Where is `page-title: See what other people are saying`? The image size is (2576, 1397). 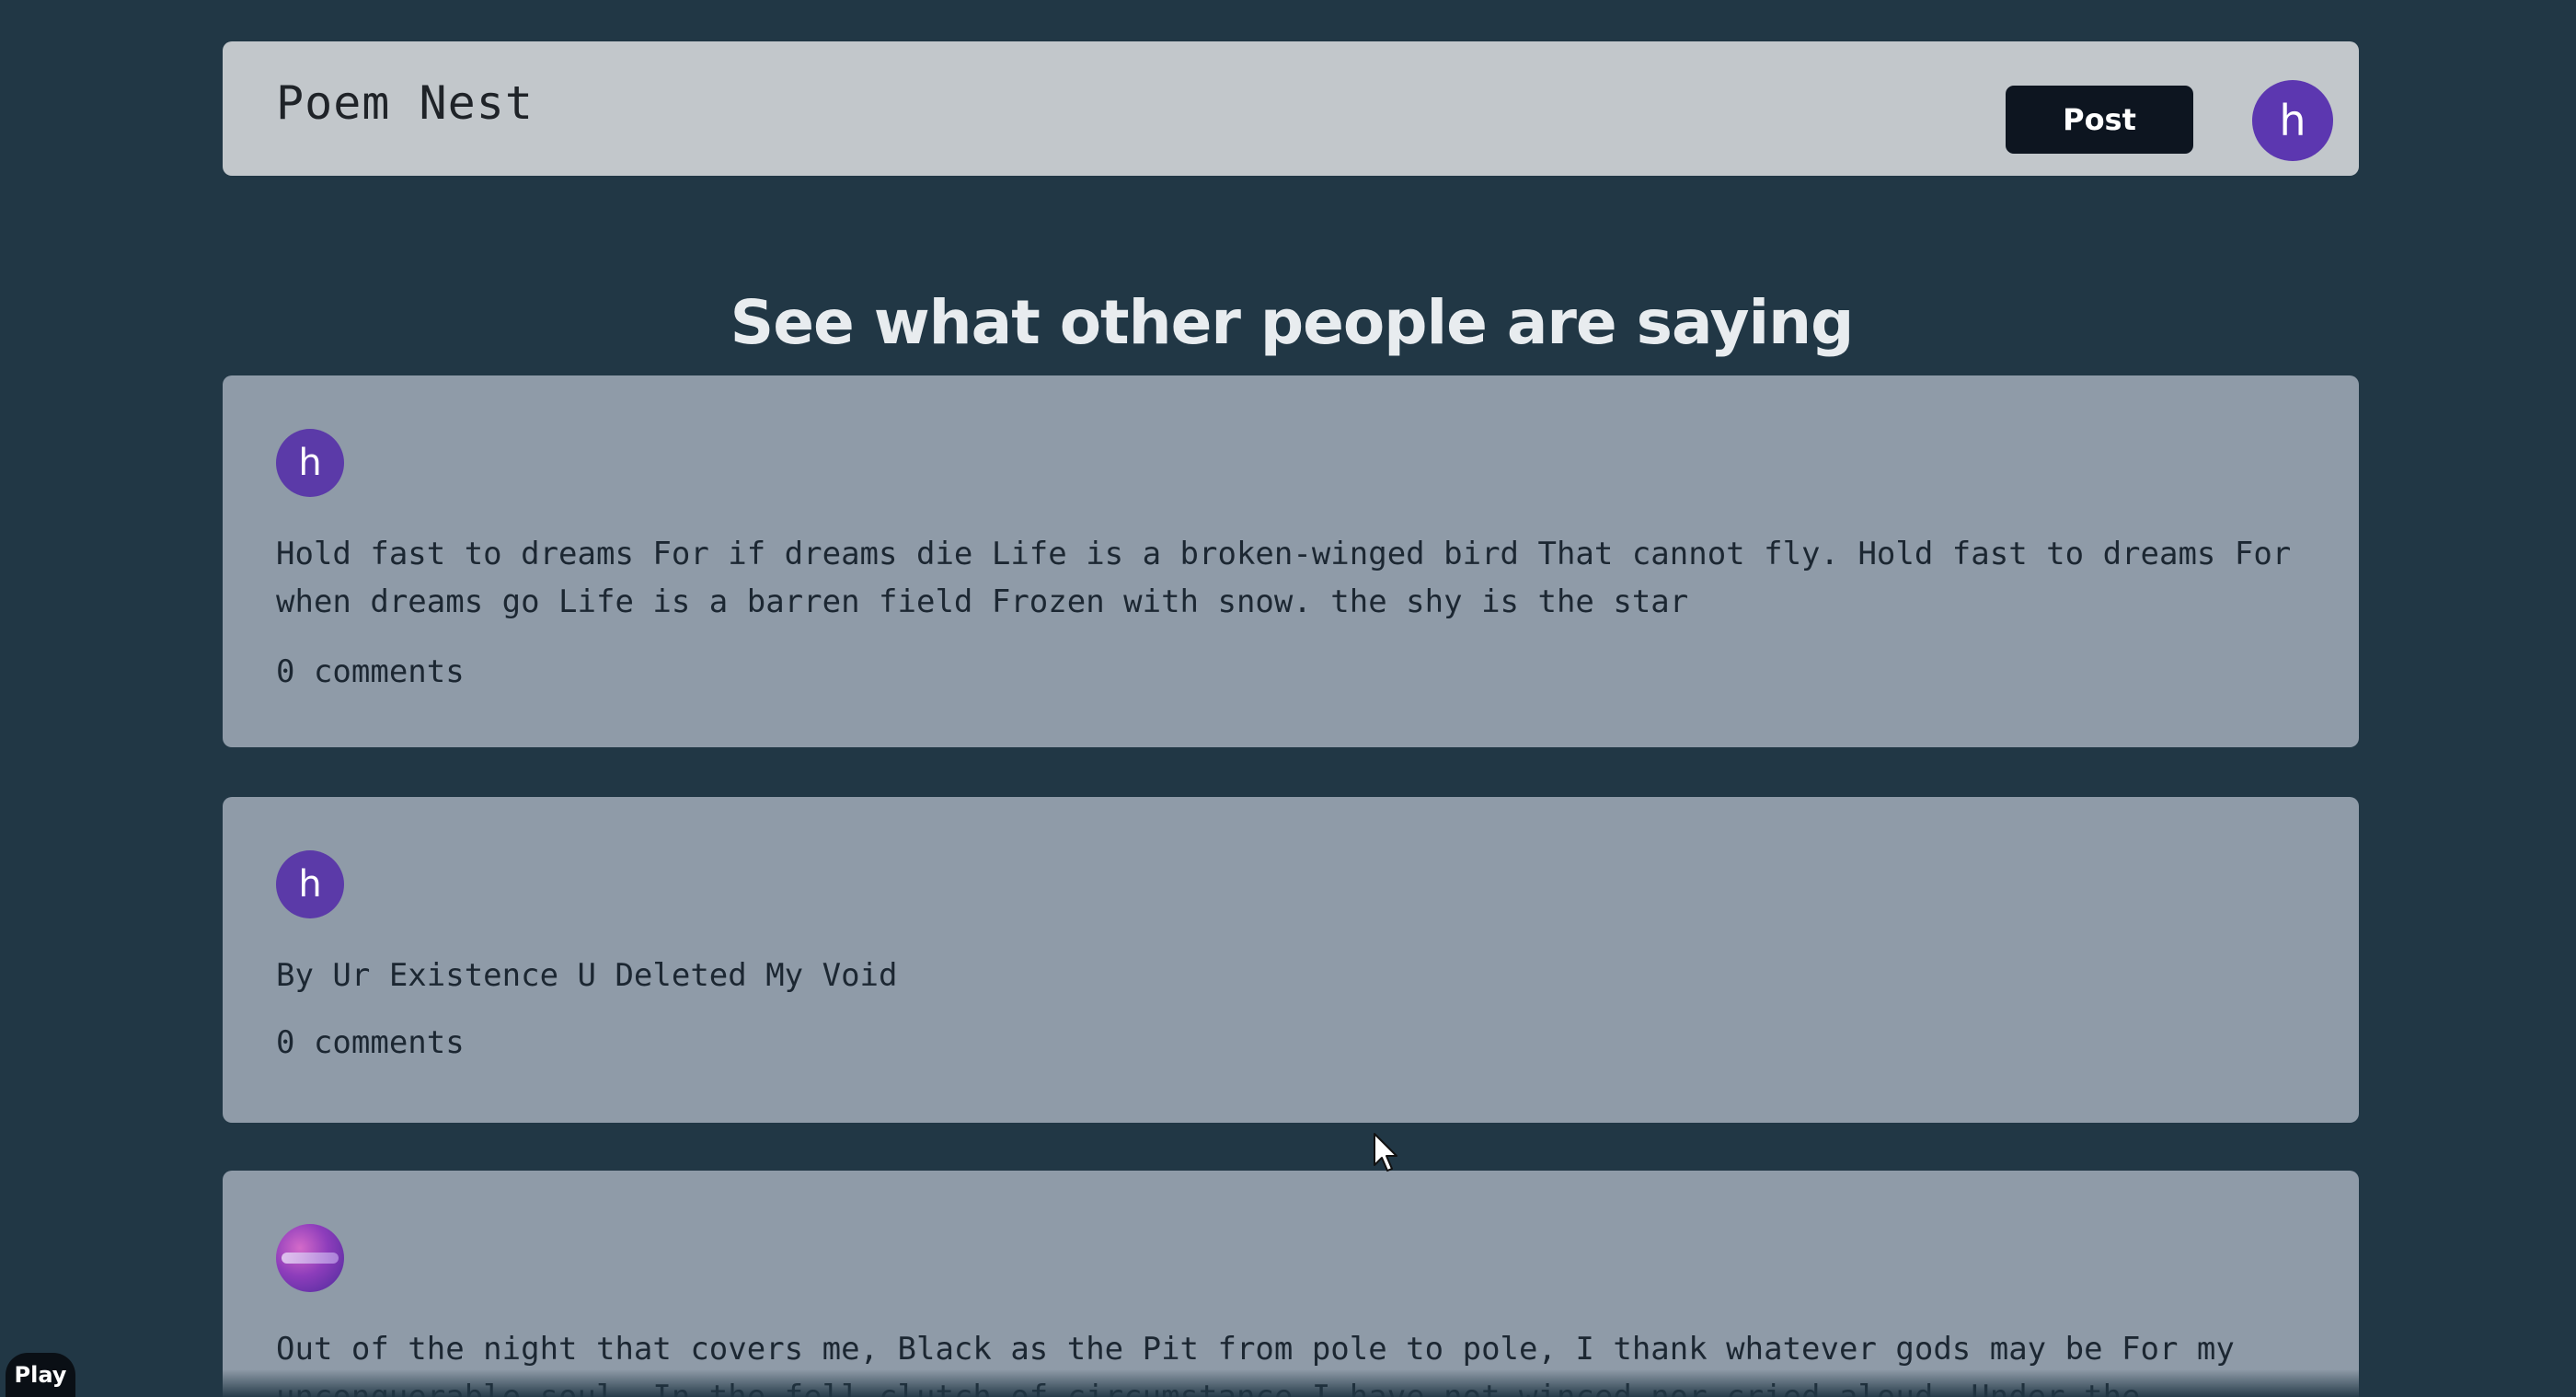
page-title: See what other people are saying is located at coordinates (1292, 323).